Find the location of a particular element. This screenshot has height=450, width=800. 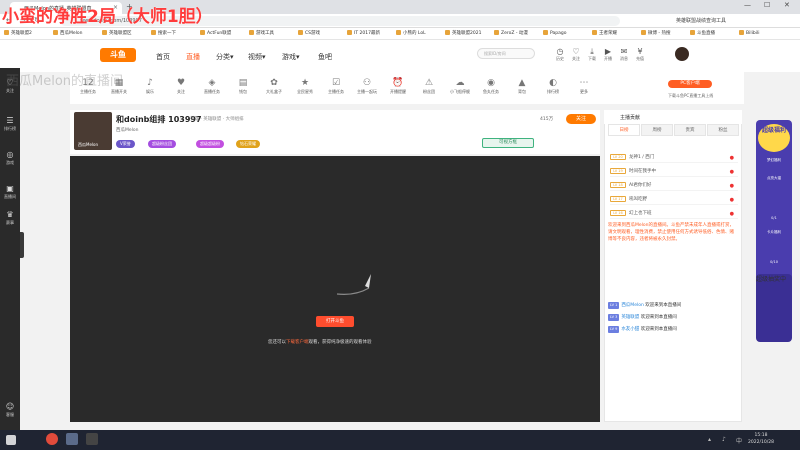

bookmark-item: 王者荣耀 is located at coordinates (604, 33).